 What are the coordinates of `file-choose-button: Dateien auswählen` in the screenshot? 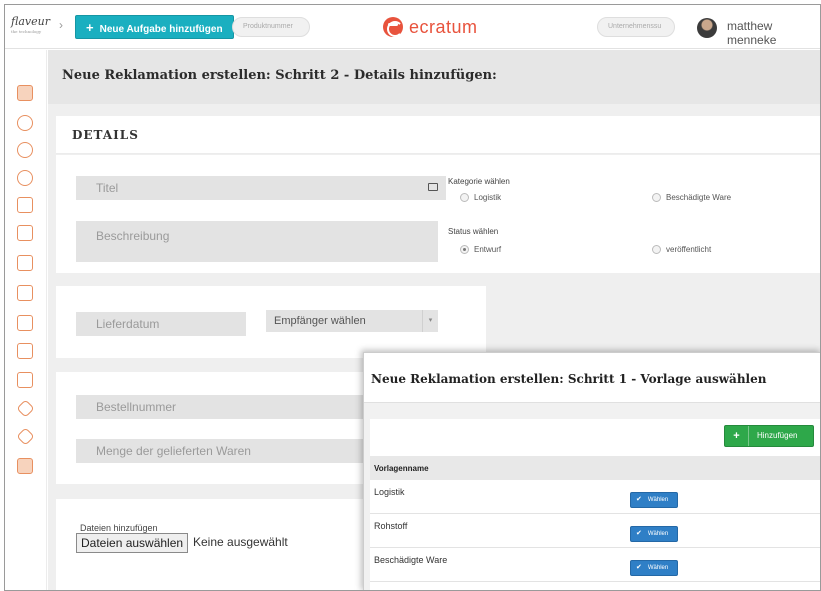 It's located at (132, 543).